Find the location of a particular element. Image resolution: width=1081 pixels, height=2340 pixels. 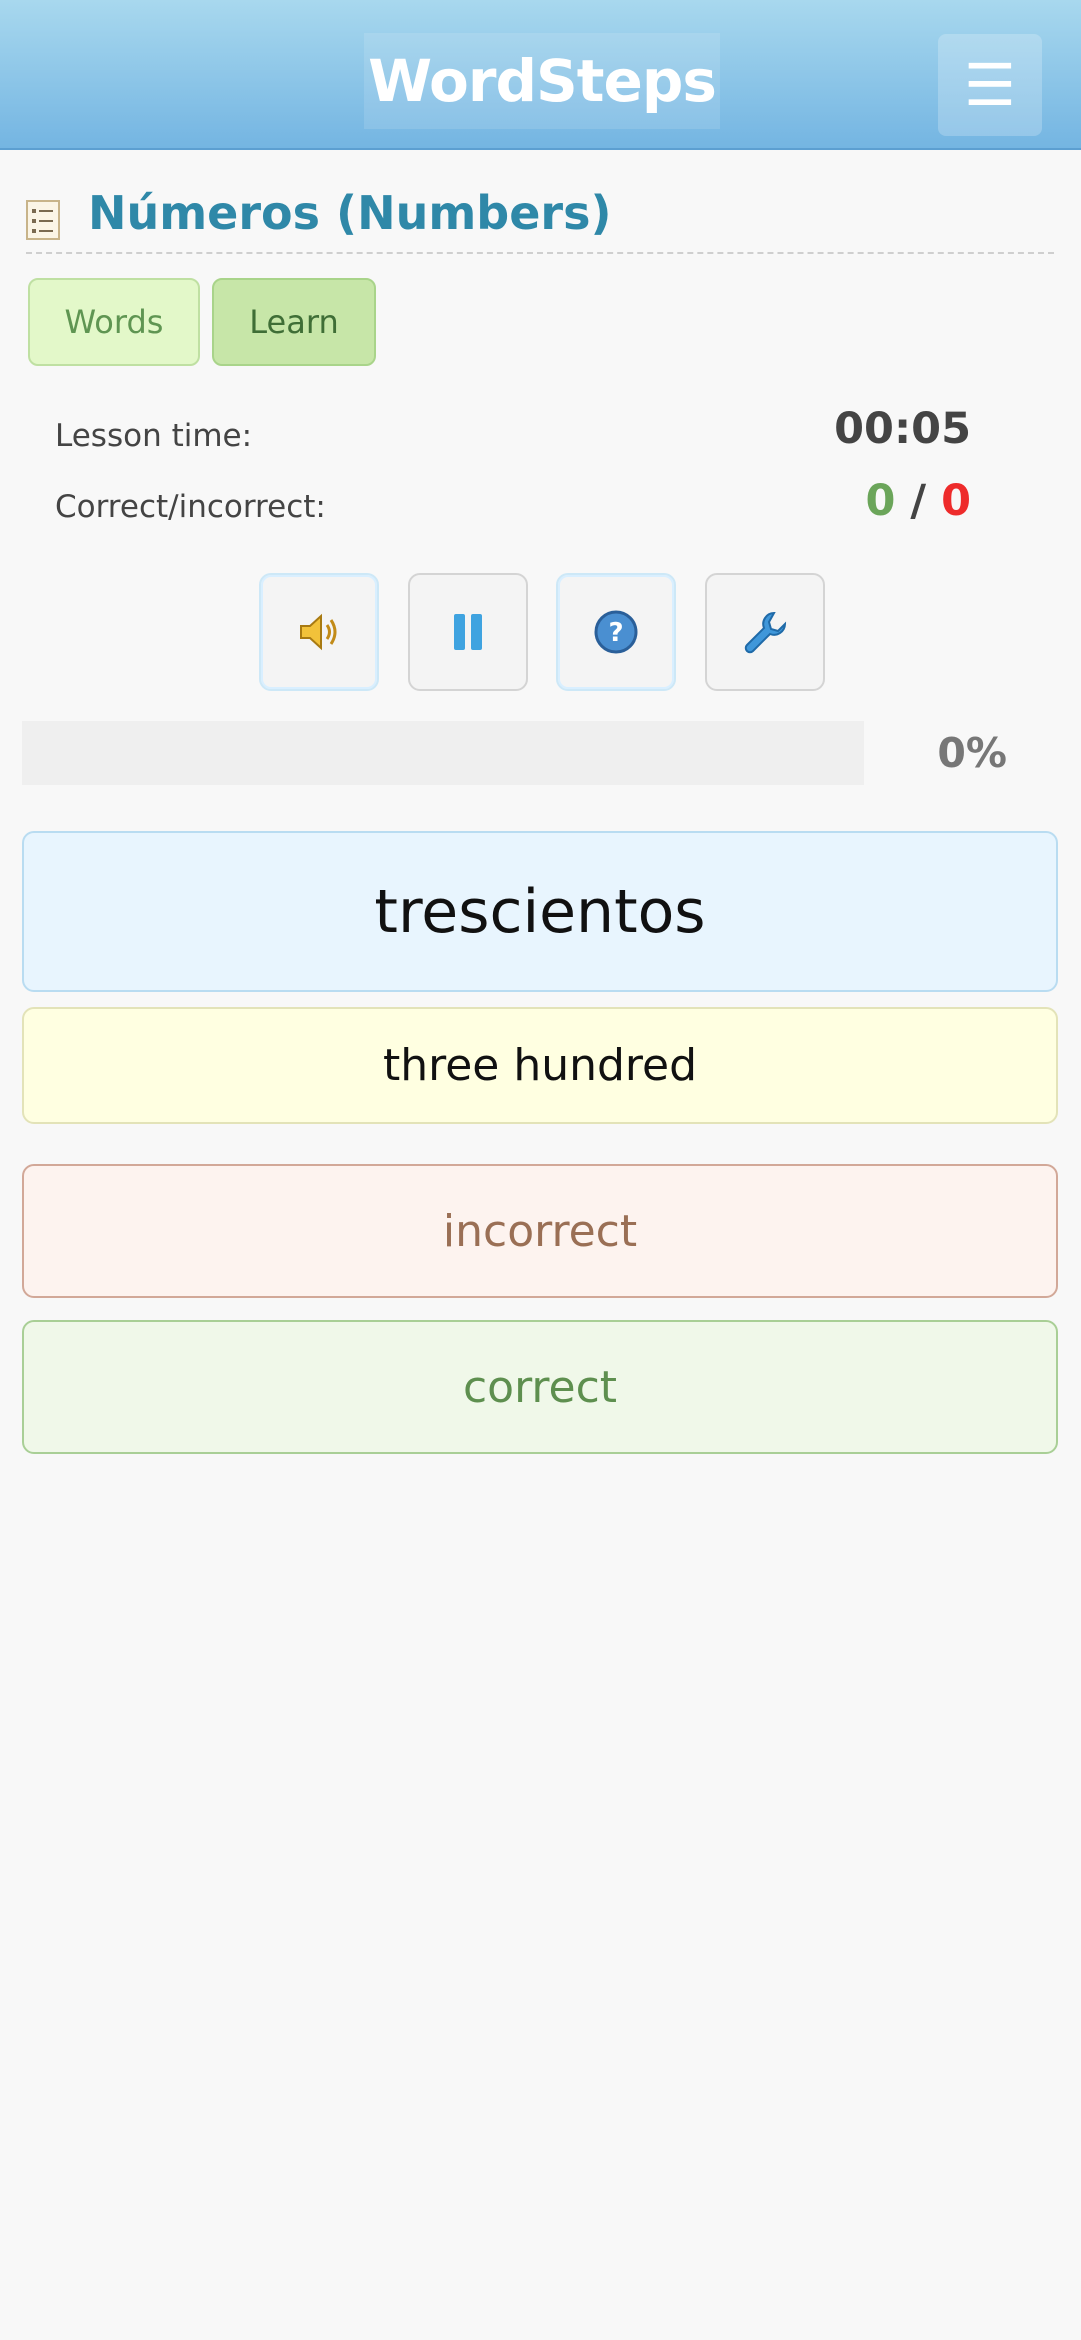

wrench-icon is located at coordinates (765, 632).